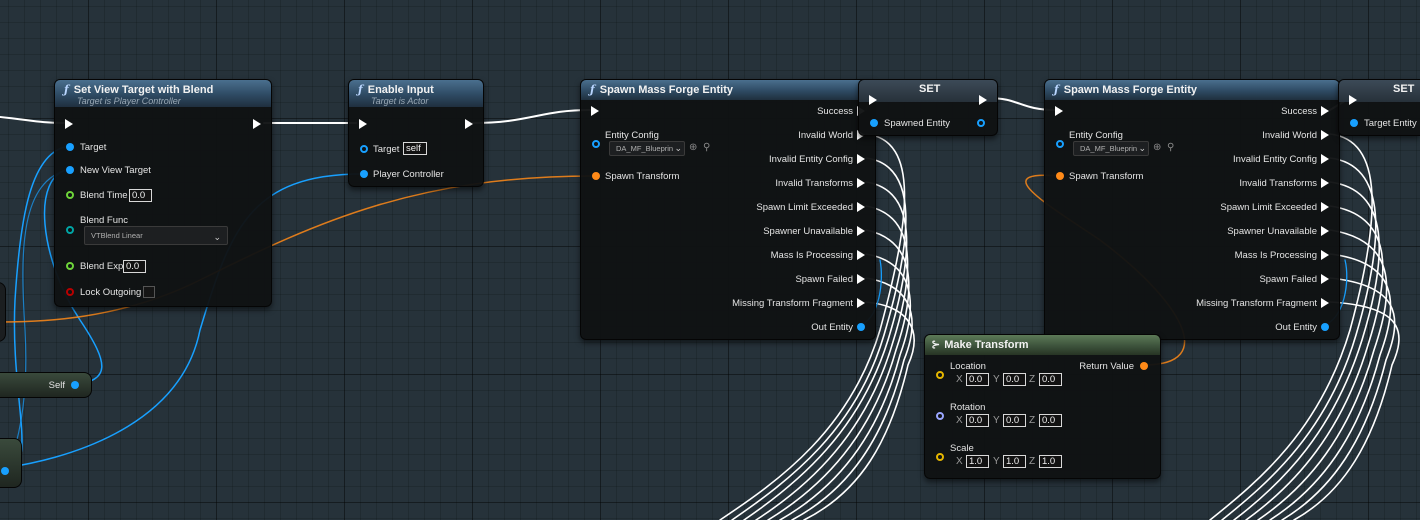 Image resolution: width=1420 pixels, height=520 pixels. I want to click on exec-out-invalid-world-pin, so click(1325, 135).